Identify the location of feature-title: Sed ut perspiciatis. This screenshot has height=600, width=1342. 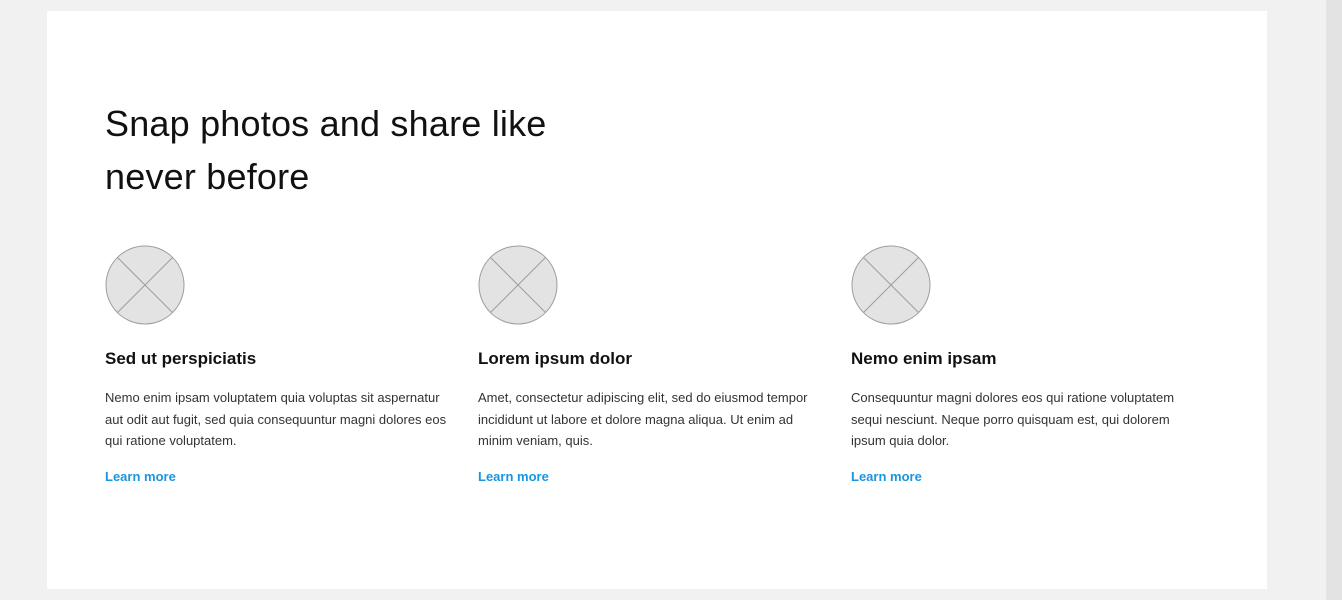
(181, 358).